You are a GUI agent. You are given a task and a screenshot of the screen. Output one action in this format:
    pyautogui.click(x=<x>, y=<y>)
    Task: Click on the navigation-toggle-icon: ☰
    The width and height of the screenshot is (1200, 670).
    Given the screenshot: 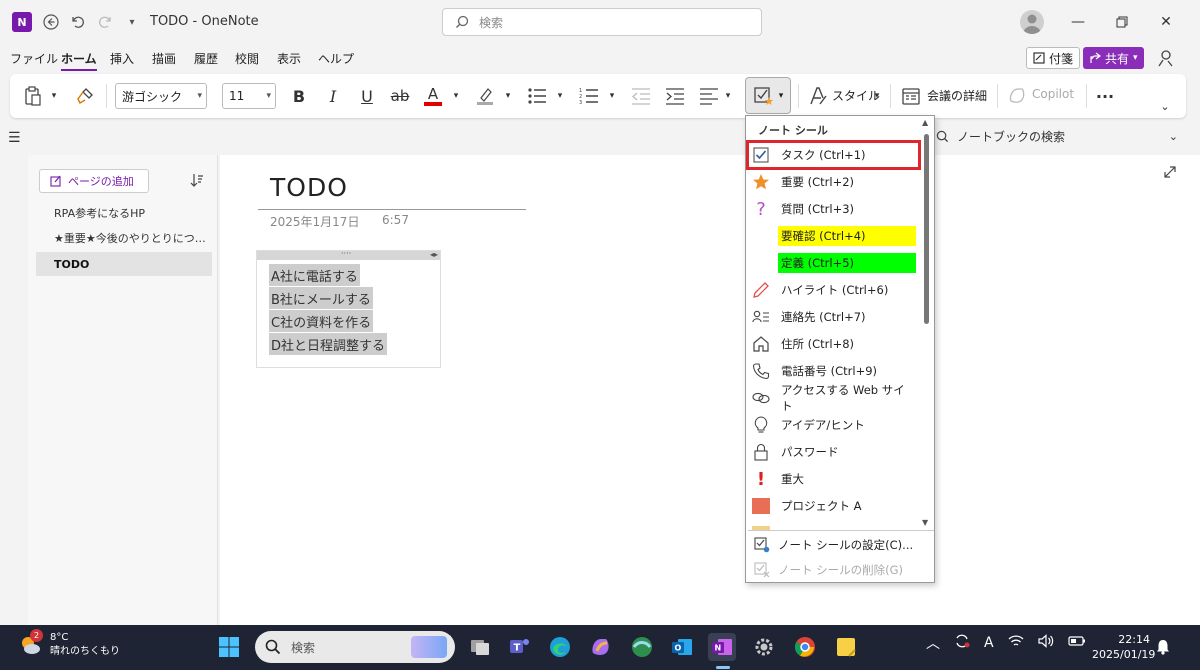 What is the action you would take?
    pyautogui.click(x=14, y=138)
    